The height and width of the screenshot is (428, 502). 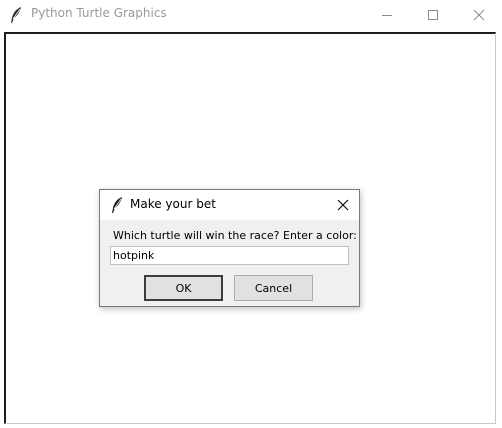 I want to click on minimize-button, so click(x=387, y=15).